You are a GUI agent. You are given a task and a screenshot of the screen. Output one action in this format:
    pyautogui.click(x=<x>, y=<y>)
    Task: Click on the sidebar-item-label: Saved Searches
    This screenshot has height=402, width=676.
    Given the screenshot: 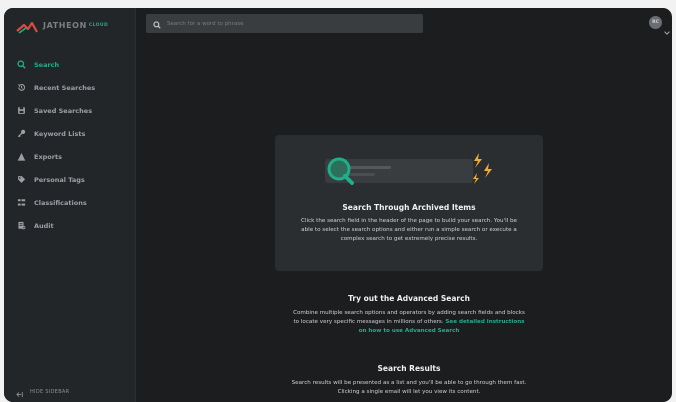 What is the action you would take?
    pyautogui.click(x=63, y=110)
    